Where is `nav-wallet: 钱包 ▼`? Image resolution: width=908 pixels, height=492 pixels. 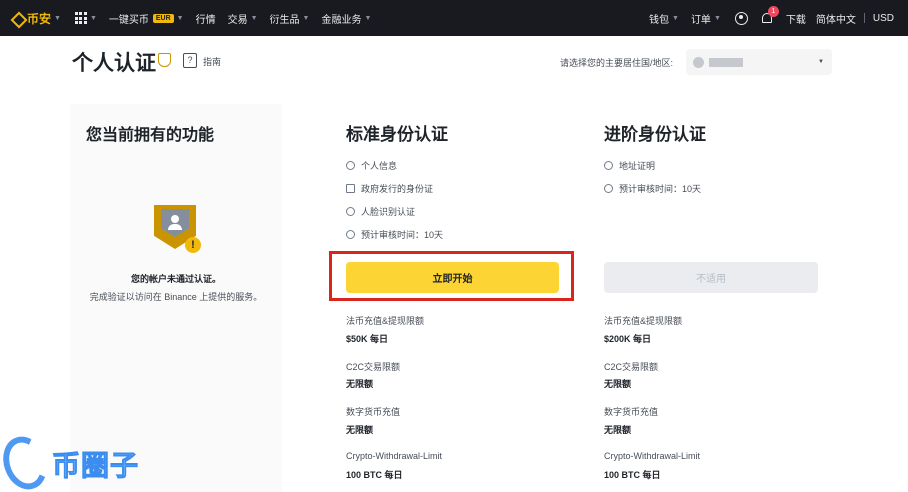
nav-wallet: 钱包 ▼ is located at coordinates (664, 18).